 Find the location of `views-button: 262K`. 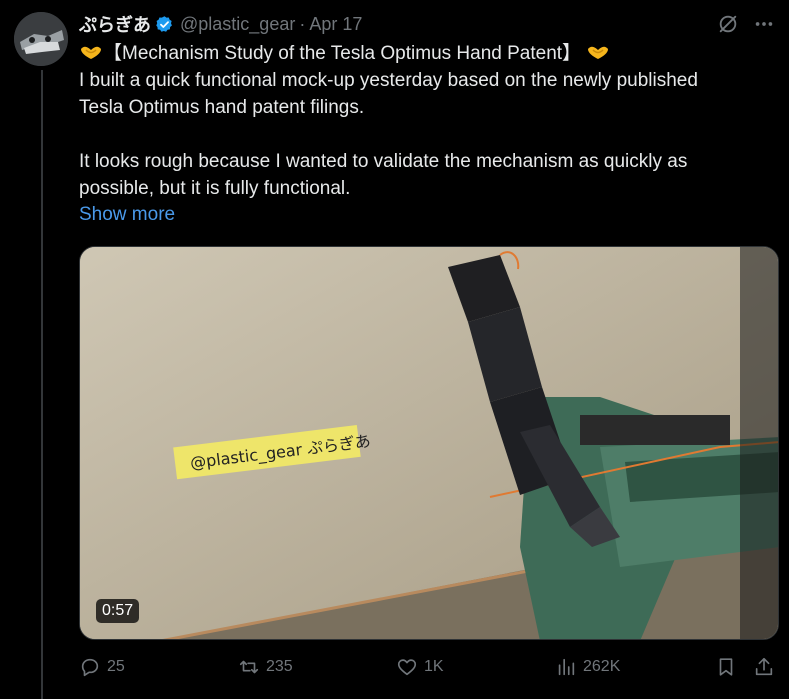

views-button: 262K is located at coordinates (587, 667).